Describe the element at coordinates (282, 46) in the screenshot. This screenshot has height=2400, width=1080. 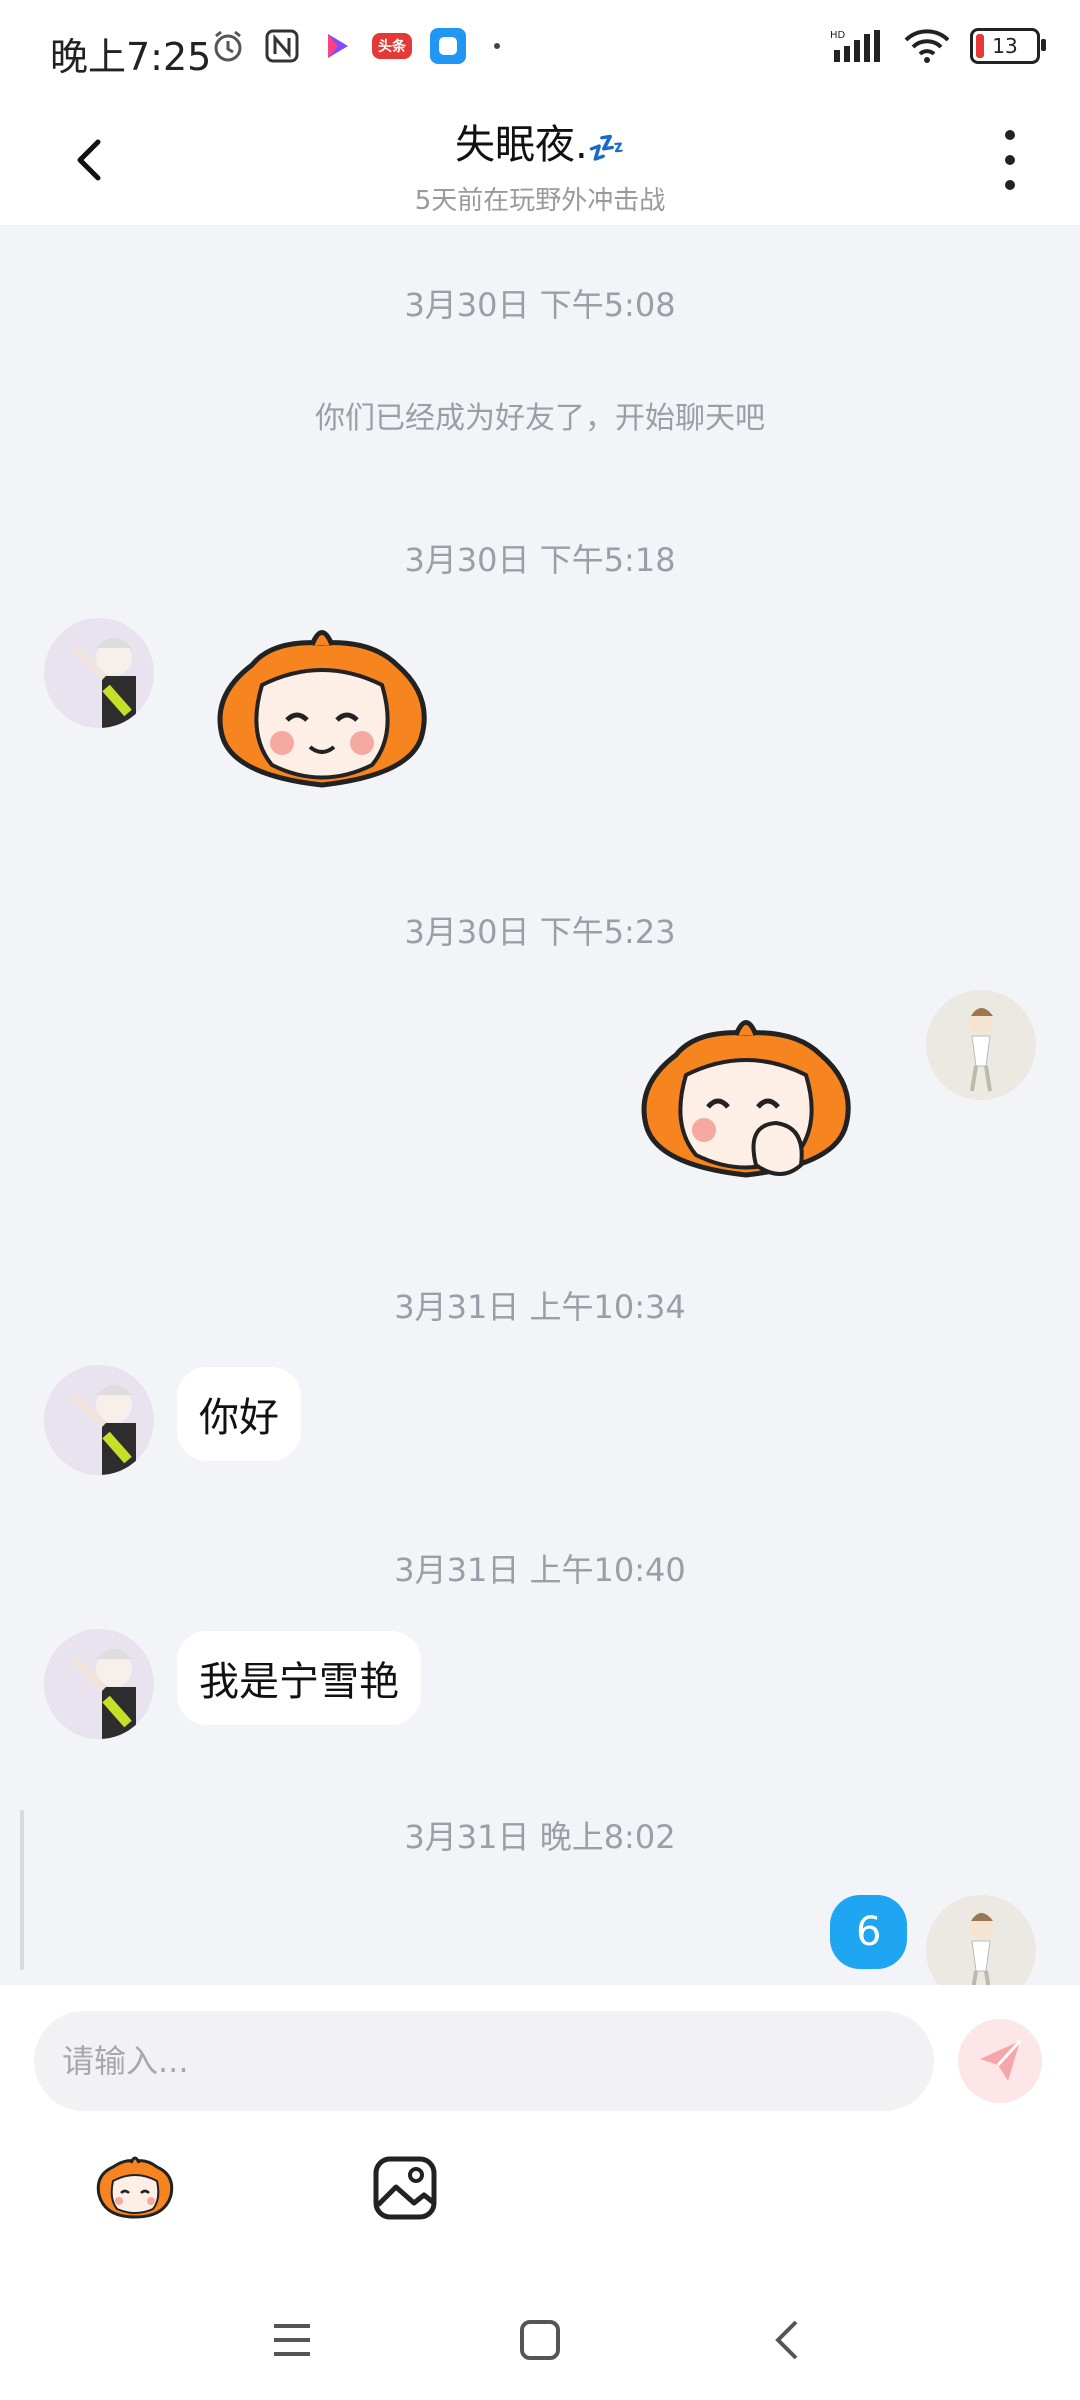
I see `nfc-icon` at that location.